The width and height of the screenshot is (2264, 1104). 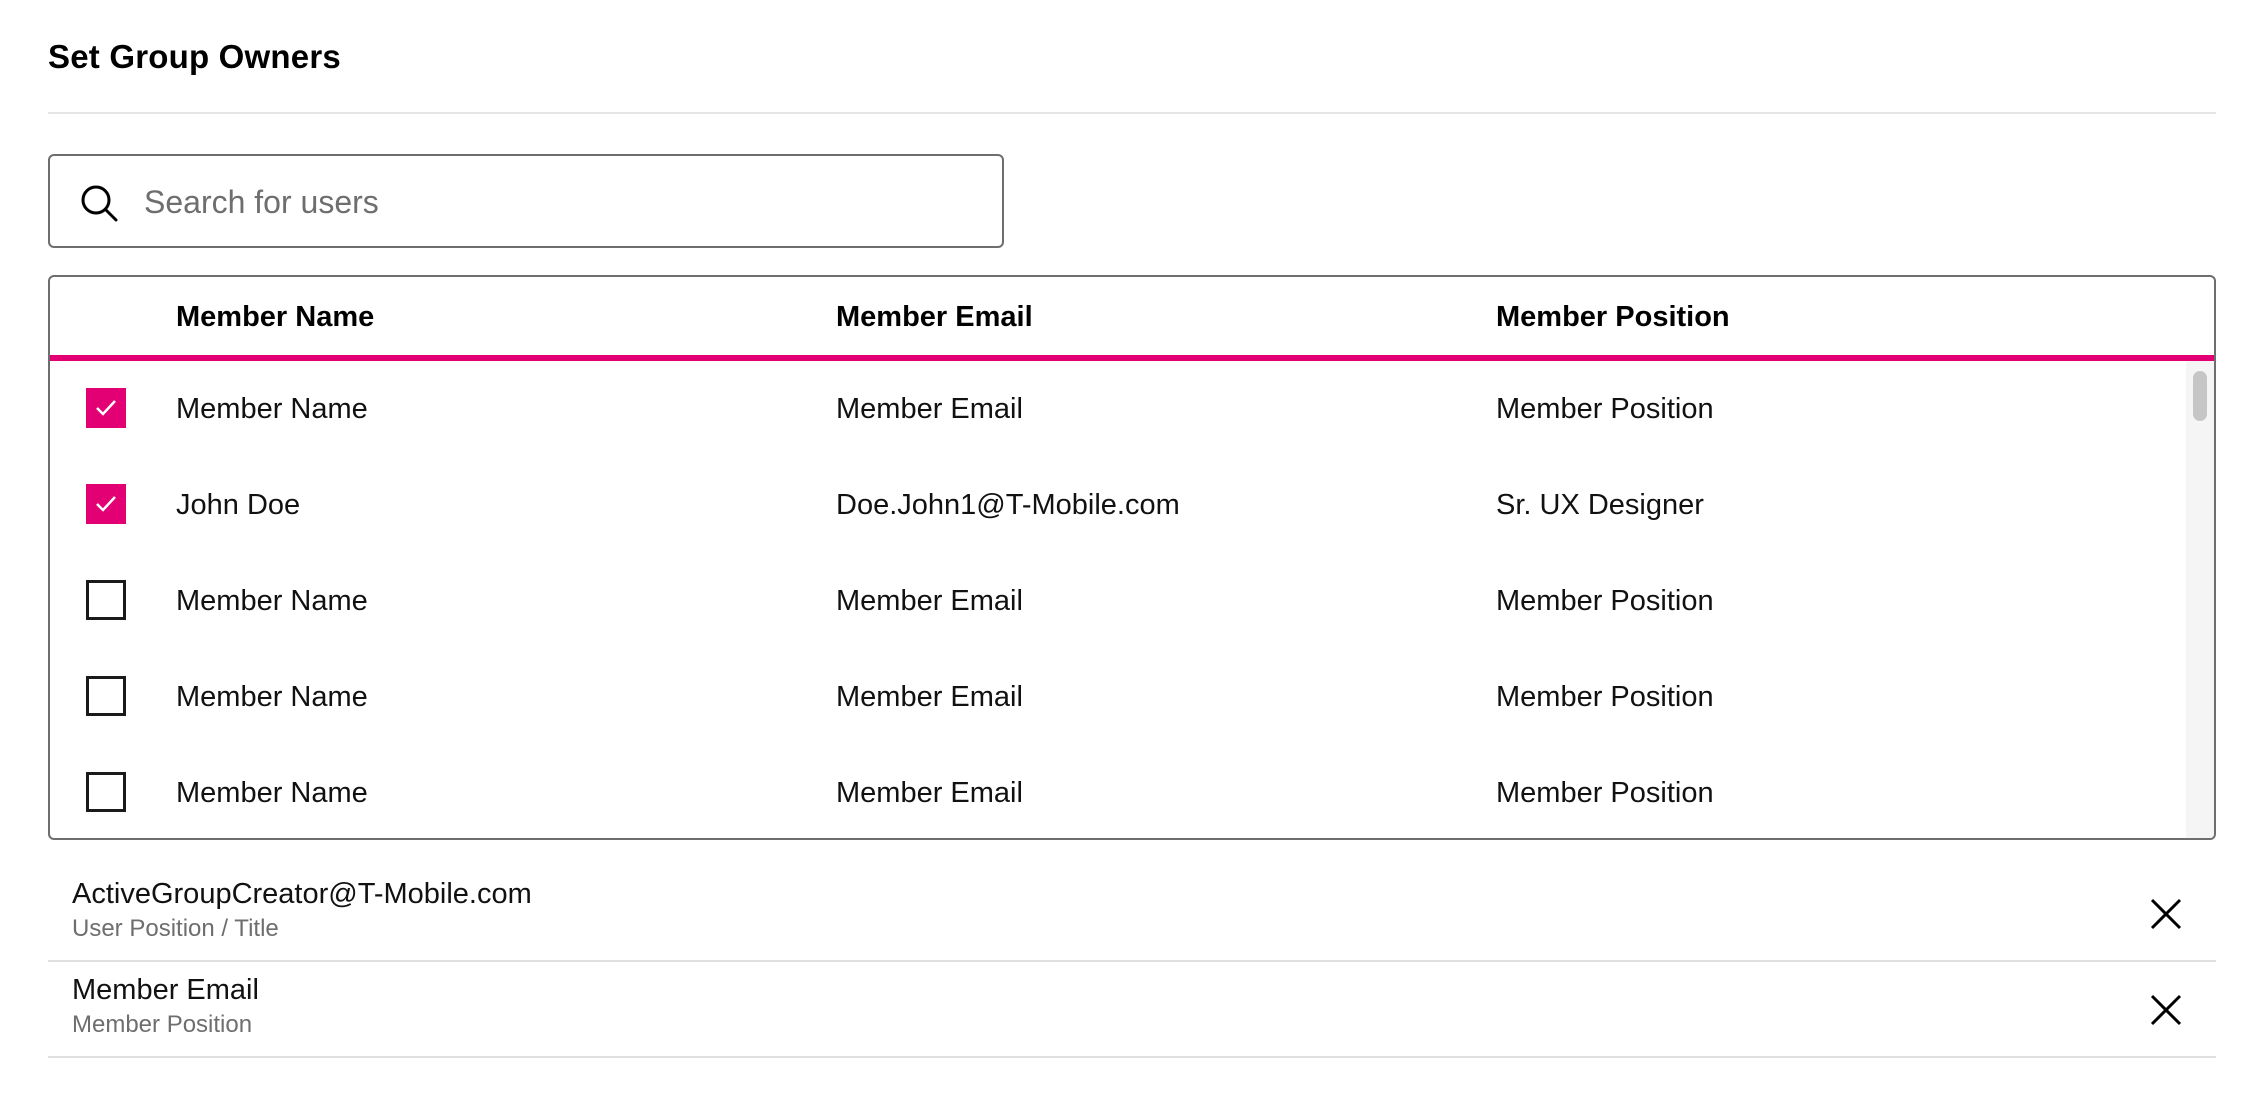 I want to click on member-position-cell: Sr. UX Designer, so click(x=1600, y=505).